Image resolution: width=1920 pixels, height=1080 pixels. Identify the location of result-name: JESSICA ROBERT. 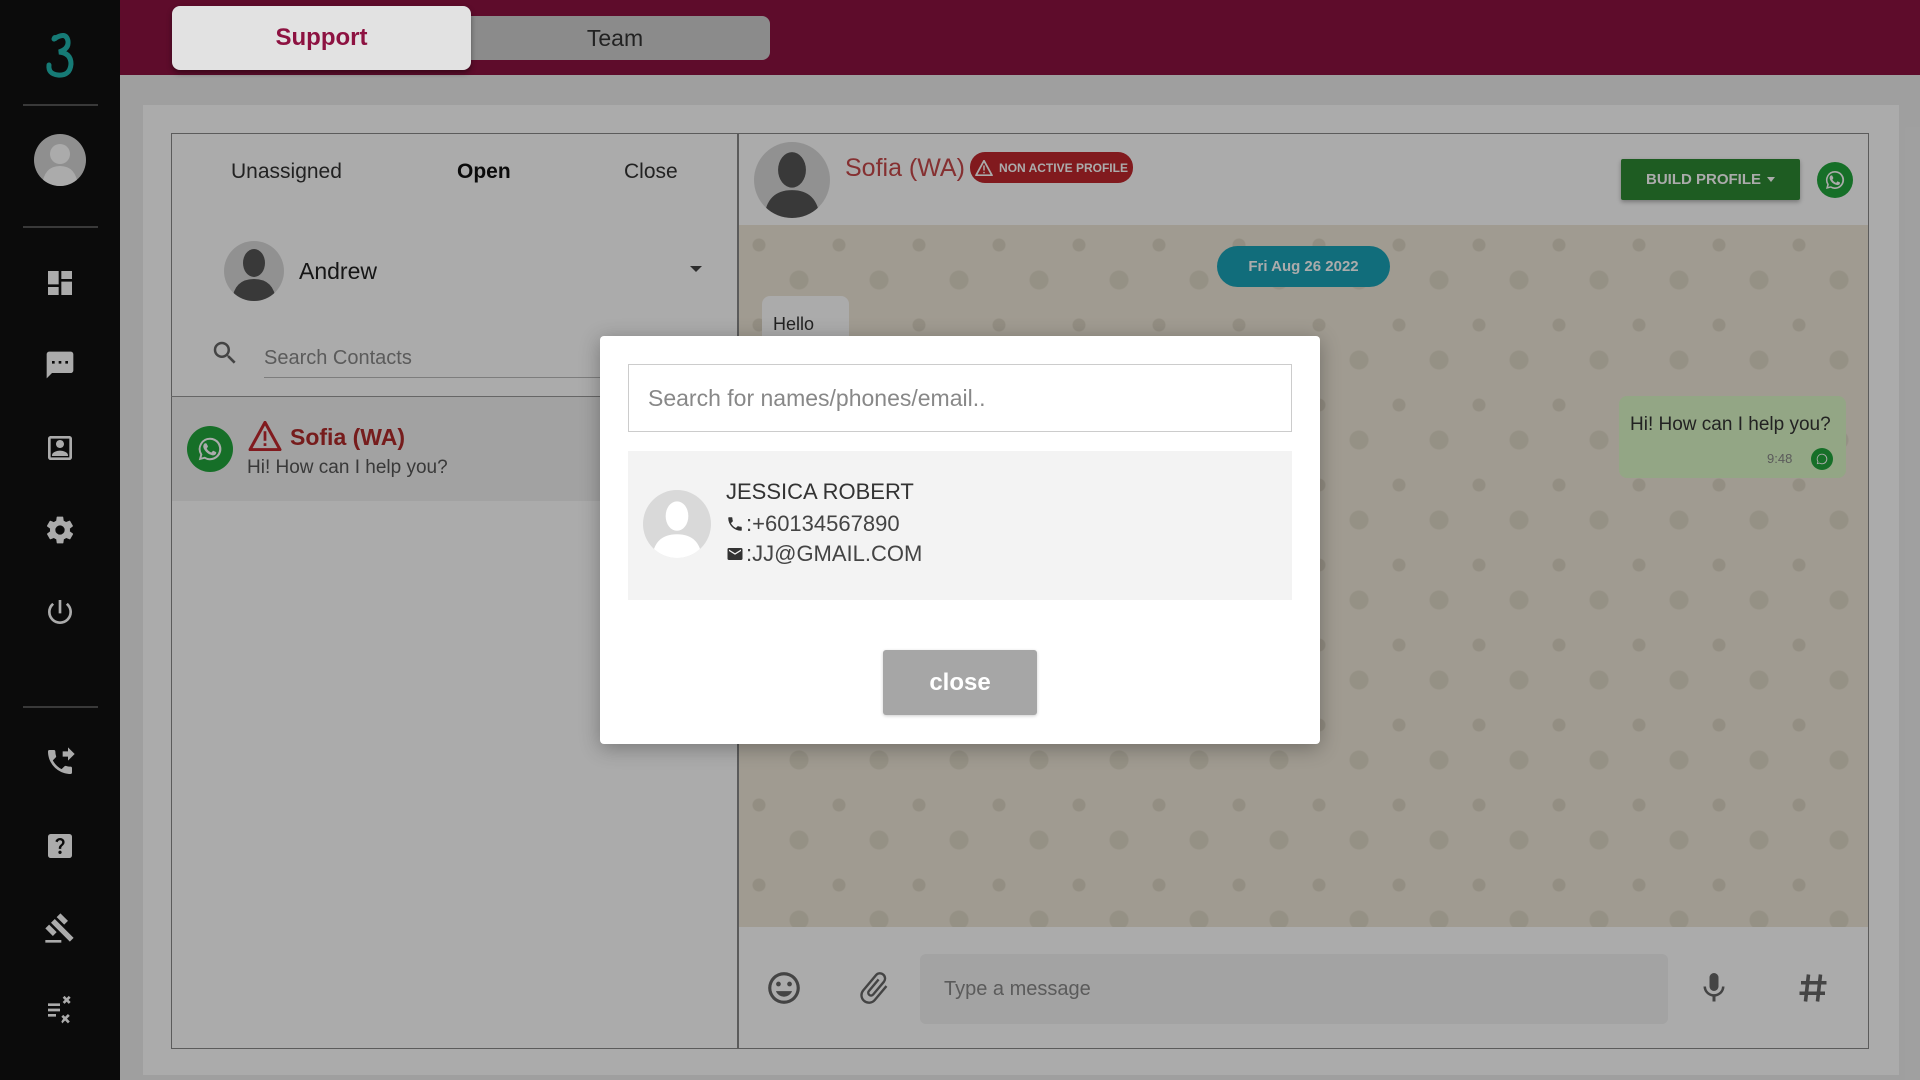
(820, 491).